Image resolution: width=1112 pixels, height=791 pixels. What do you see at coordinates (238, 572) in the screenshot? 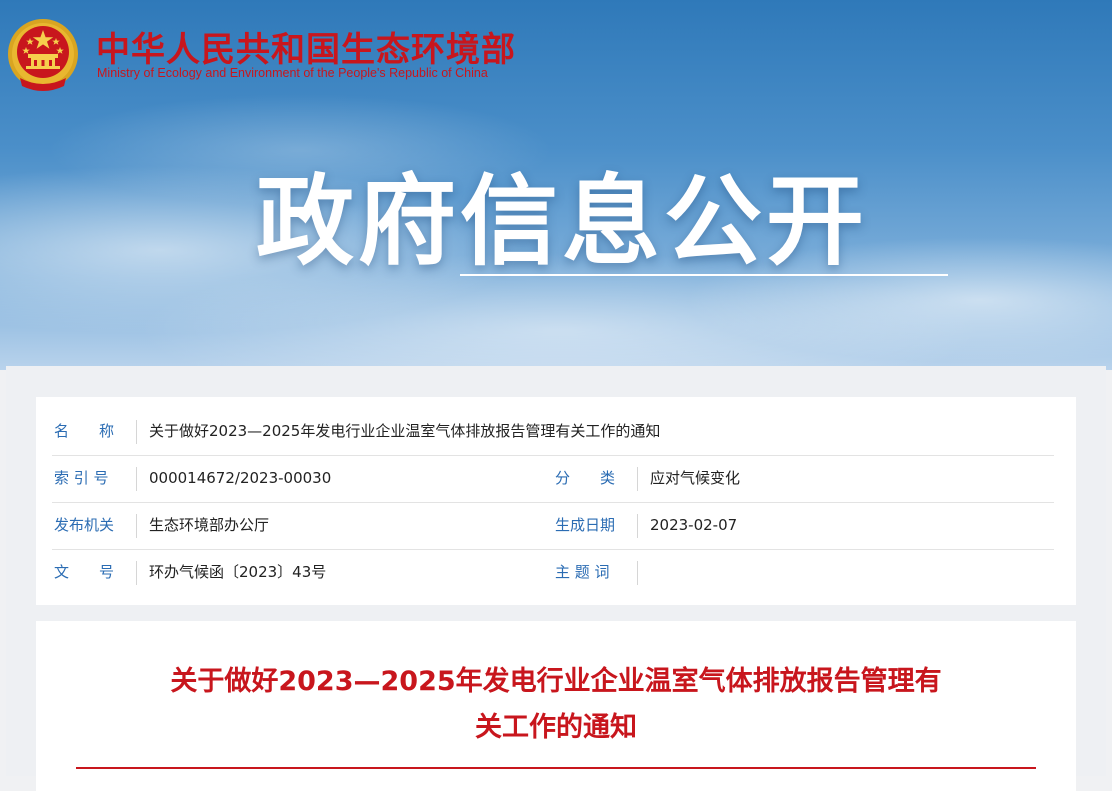
I see `doc-no-value: 环办气候函〔2023〕43号` at bounding box center [238, 572].